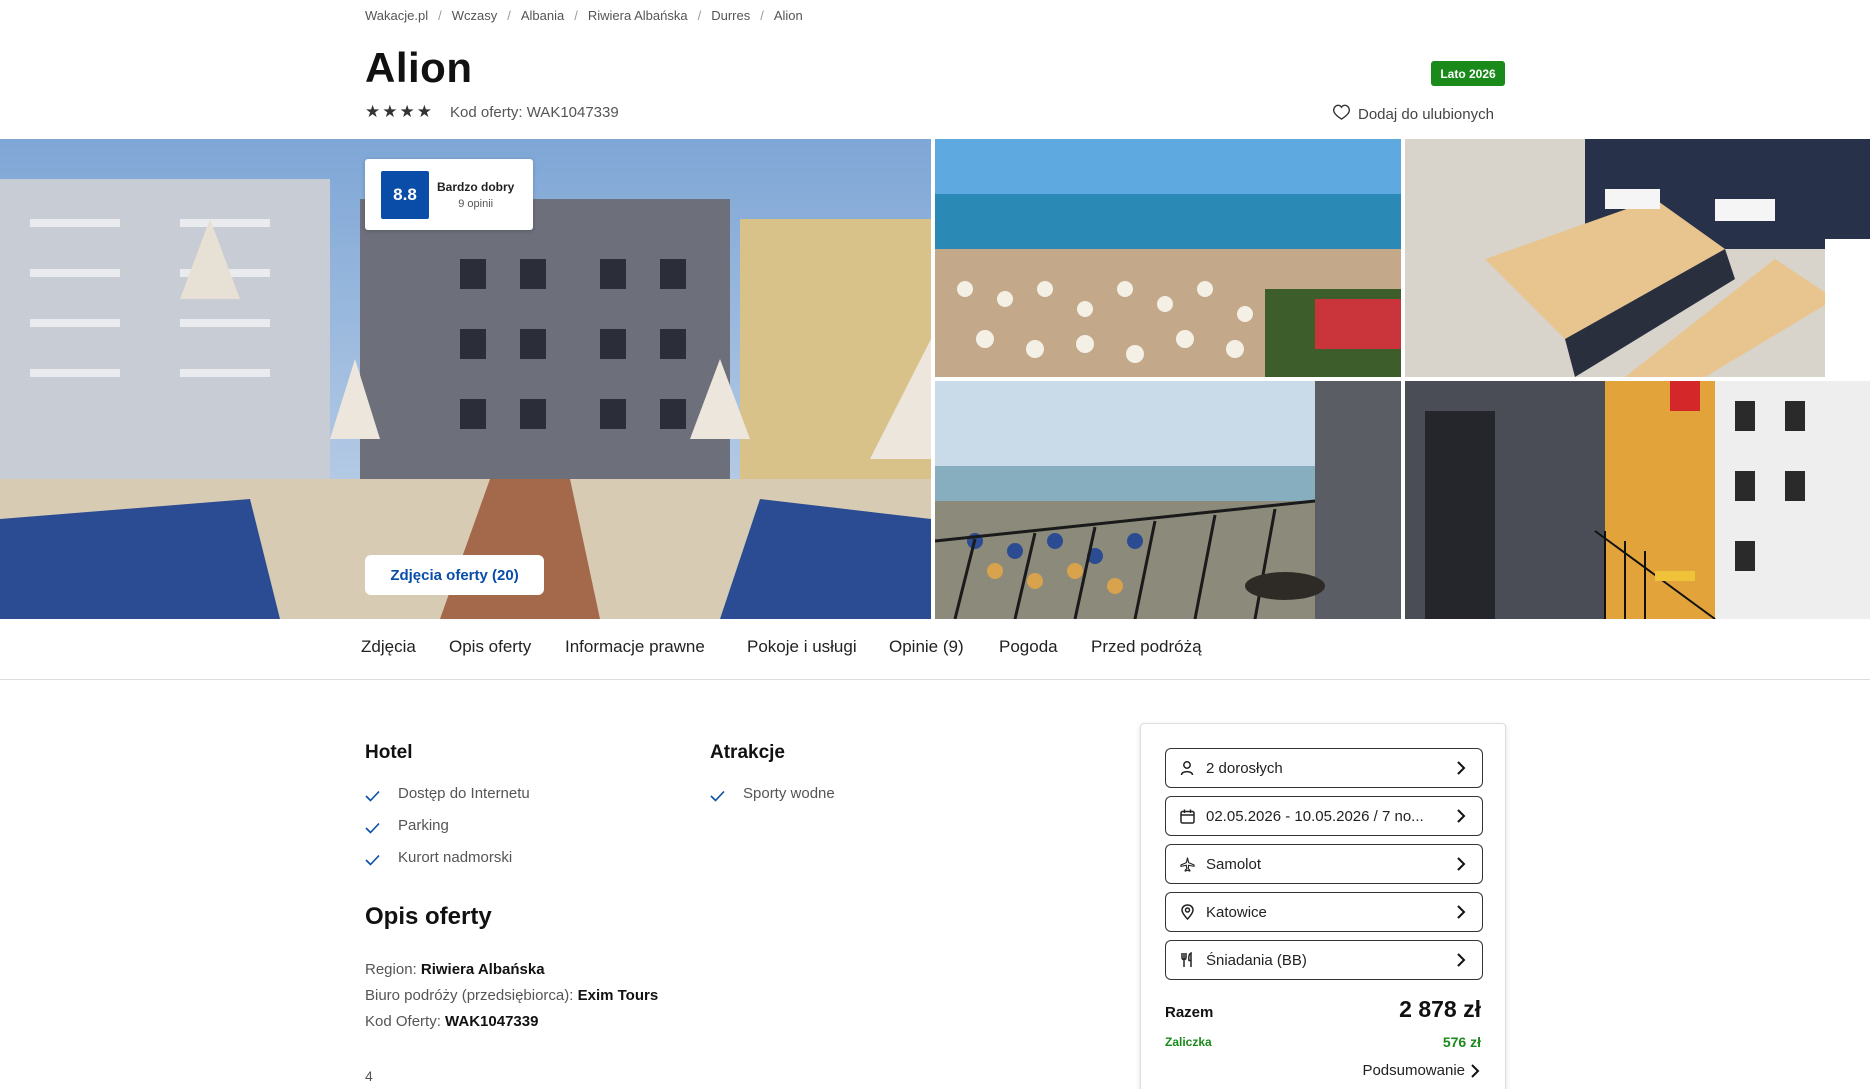 This screenshot has width=1870, height=1089. I want to click on departure-value: Katowice, so click(1236, 912).